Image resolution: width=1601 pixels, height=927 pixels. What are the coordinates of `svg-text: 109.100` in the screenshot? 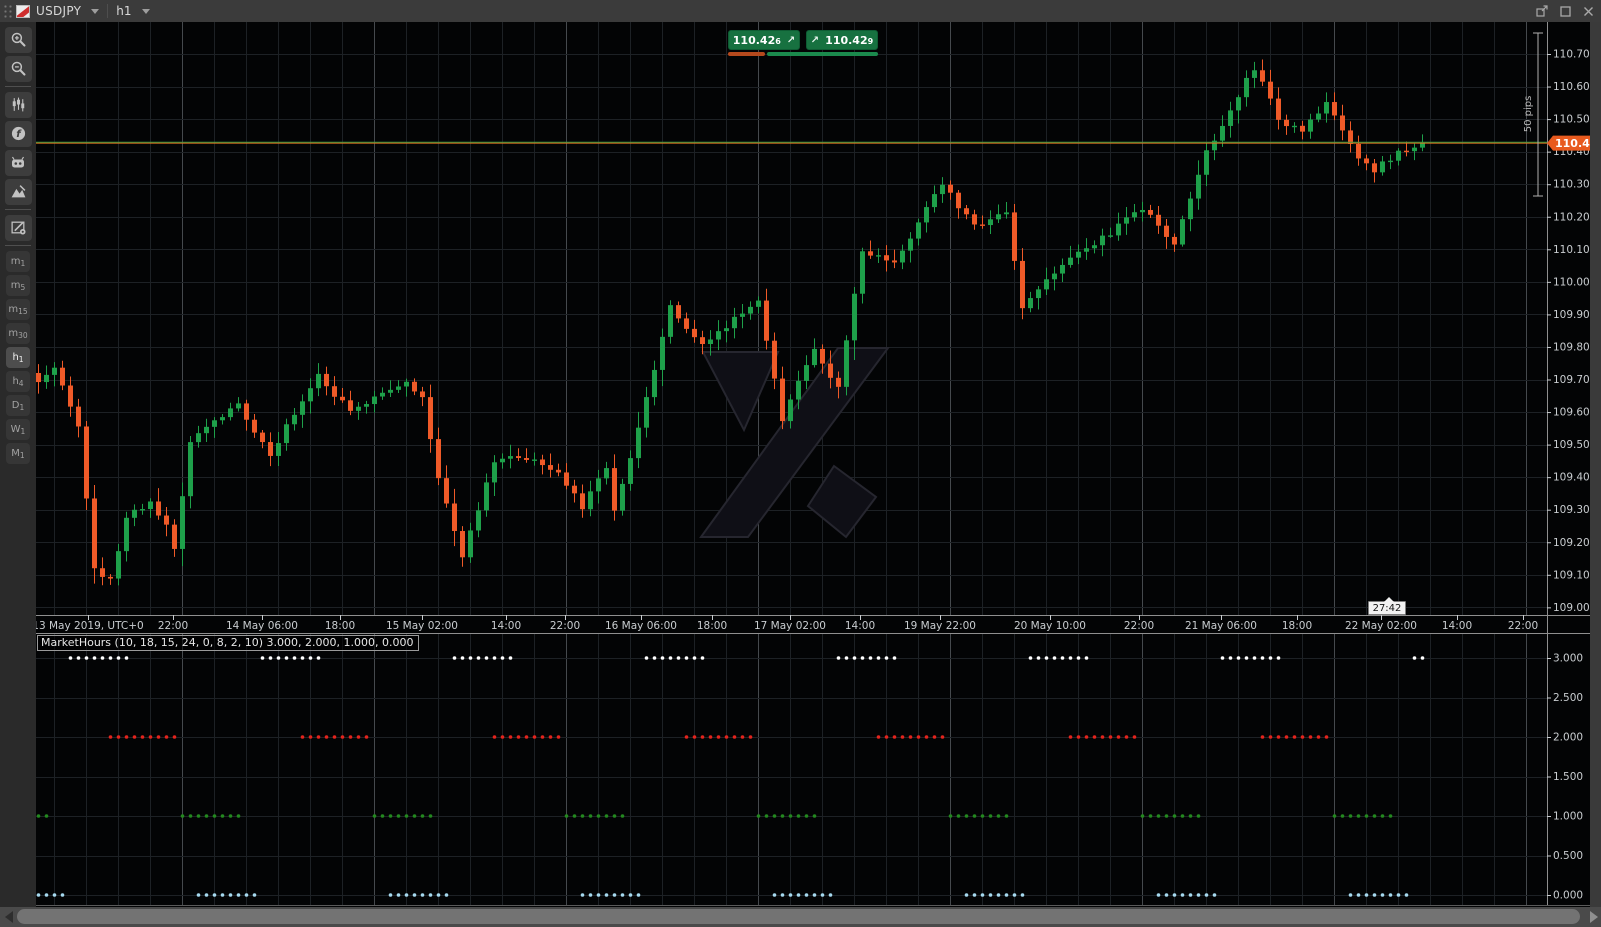 It's located at (1574, 575).